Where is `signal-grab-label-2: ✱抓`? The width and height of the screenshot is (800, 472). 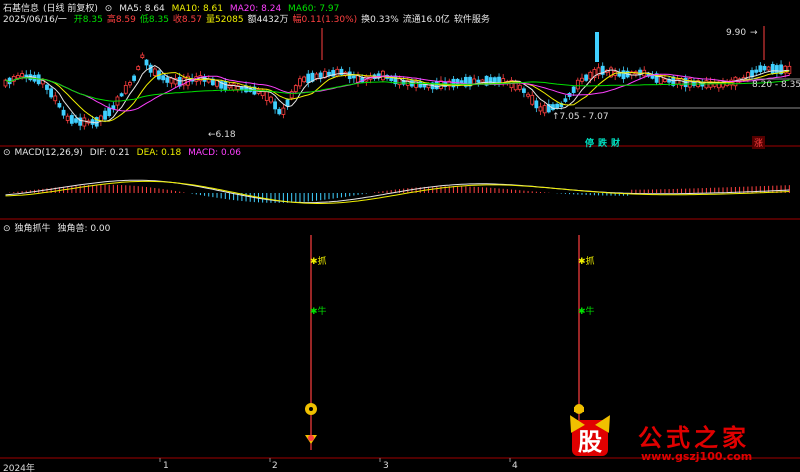
signal-grab-label-2: ✱抓 is located at coordinates (586, 262).